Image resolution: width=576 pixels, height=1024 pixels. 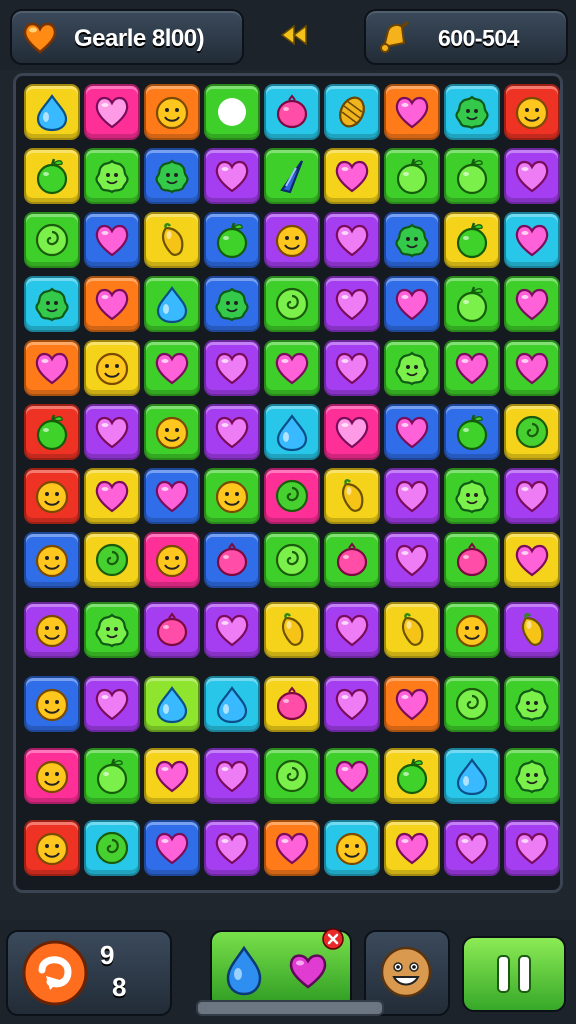 What do you see at coordinates (89, 973) in the screenshot?
I see `moves-button: 9 8` at bounding box center [89, 973].